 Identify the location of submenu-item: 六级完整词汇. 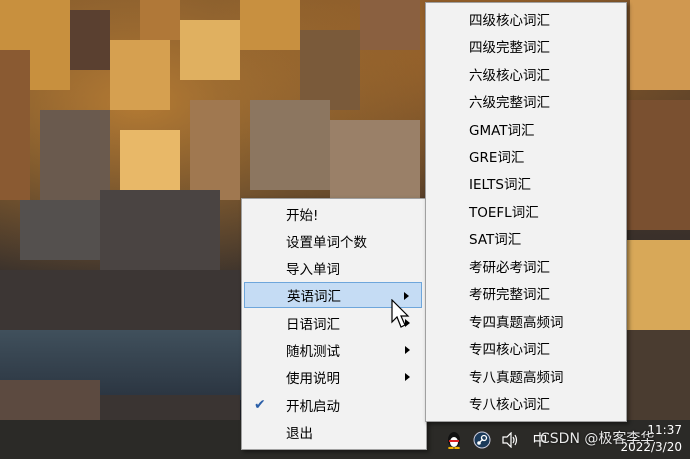
(525, 100).